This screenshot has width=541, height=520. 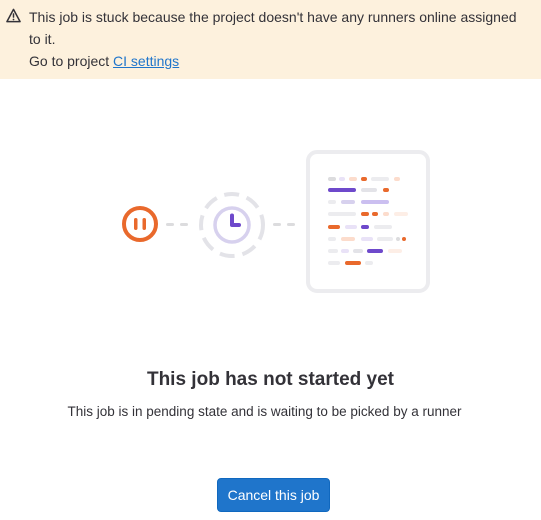 What do you see at coordinates (368, 221) in the screenshot?
I see `job-log-document` at bounding box center [368, 221].